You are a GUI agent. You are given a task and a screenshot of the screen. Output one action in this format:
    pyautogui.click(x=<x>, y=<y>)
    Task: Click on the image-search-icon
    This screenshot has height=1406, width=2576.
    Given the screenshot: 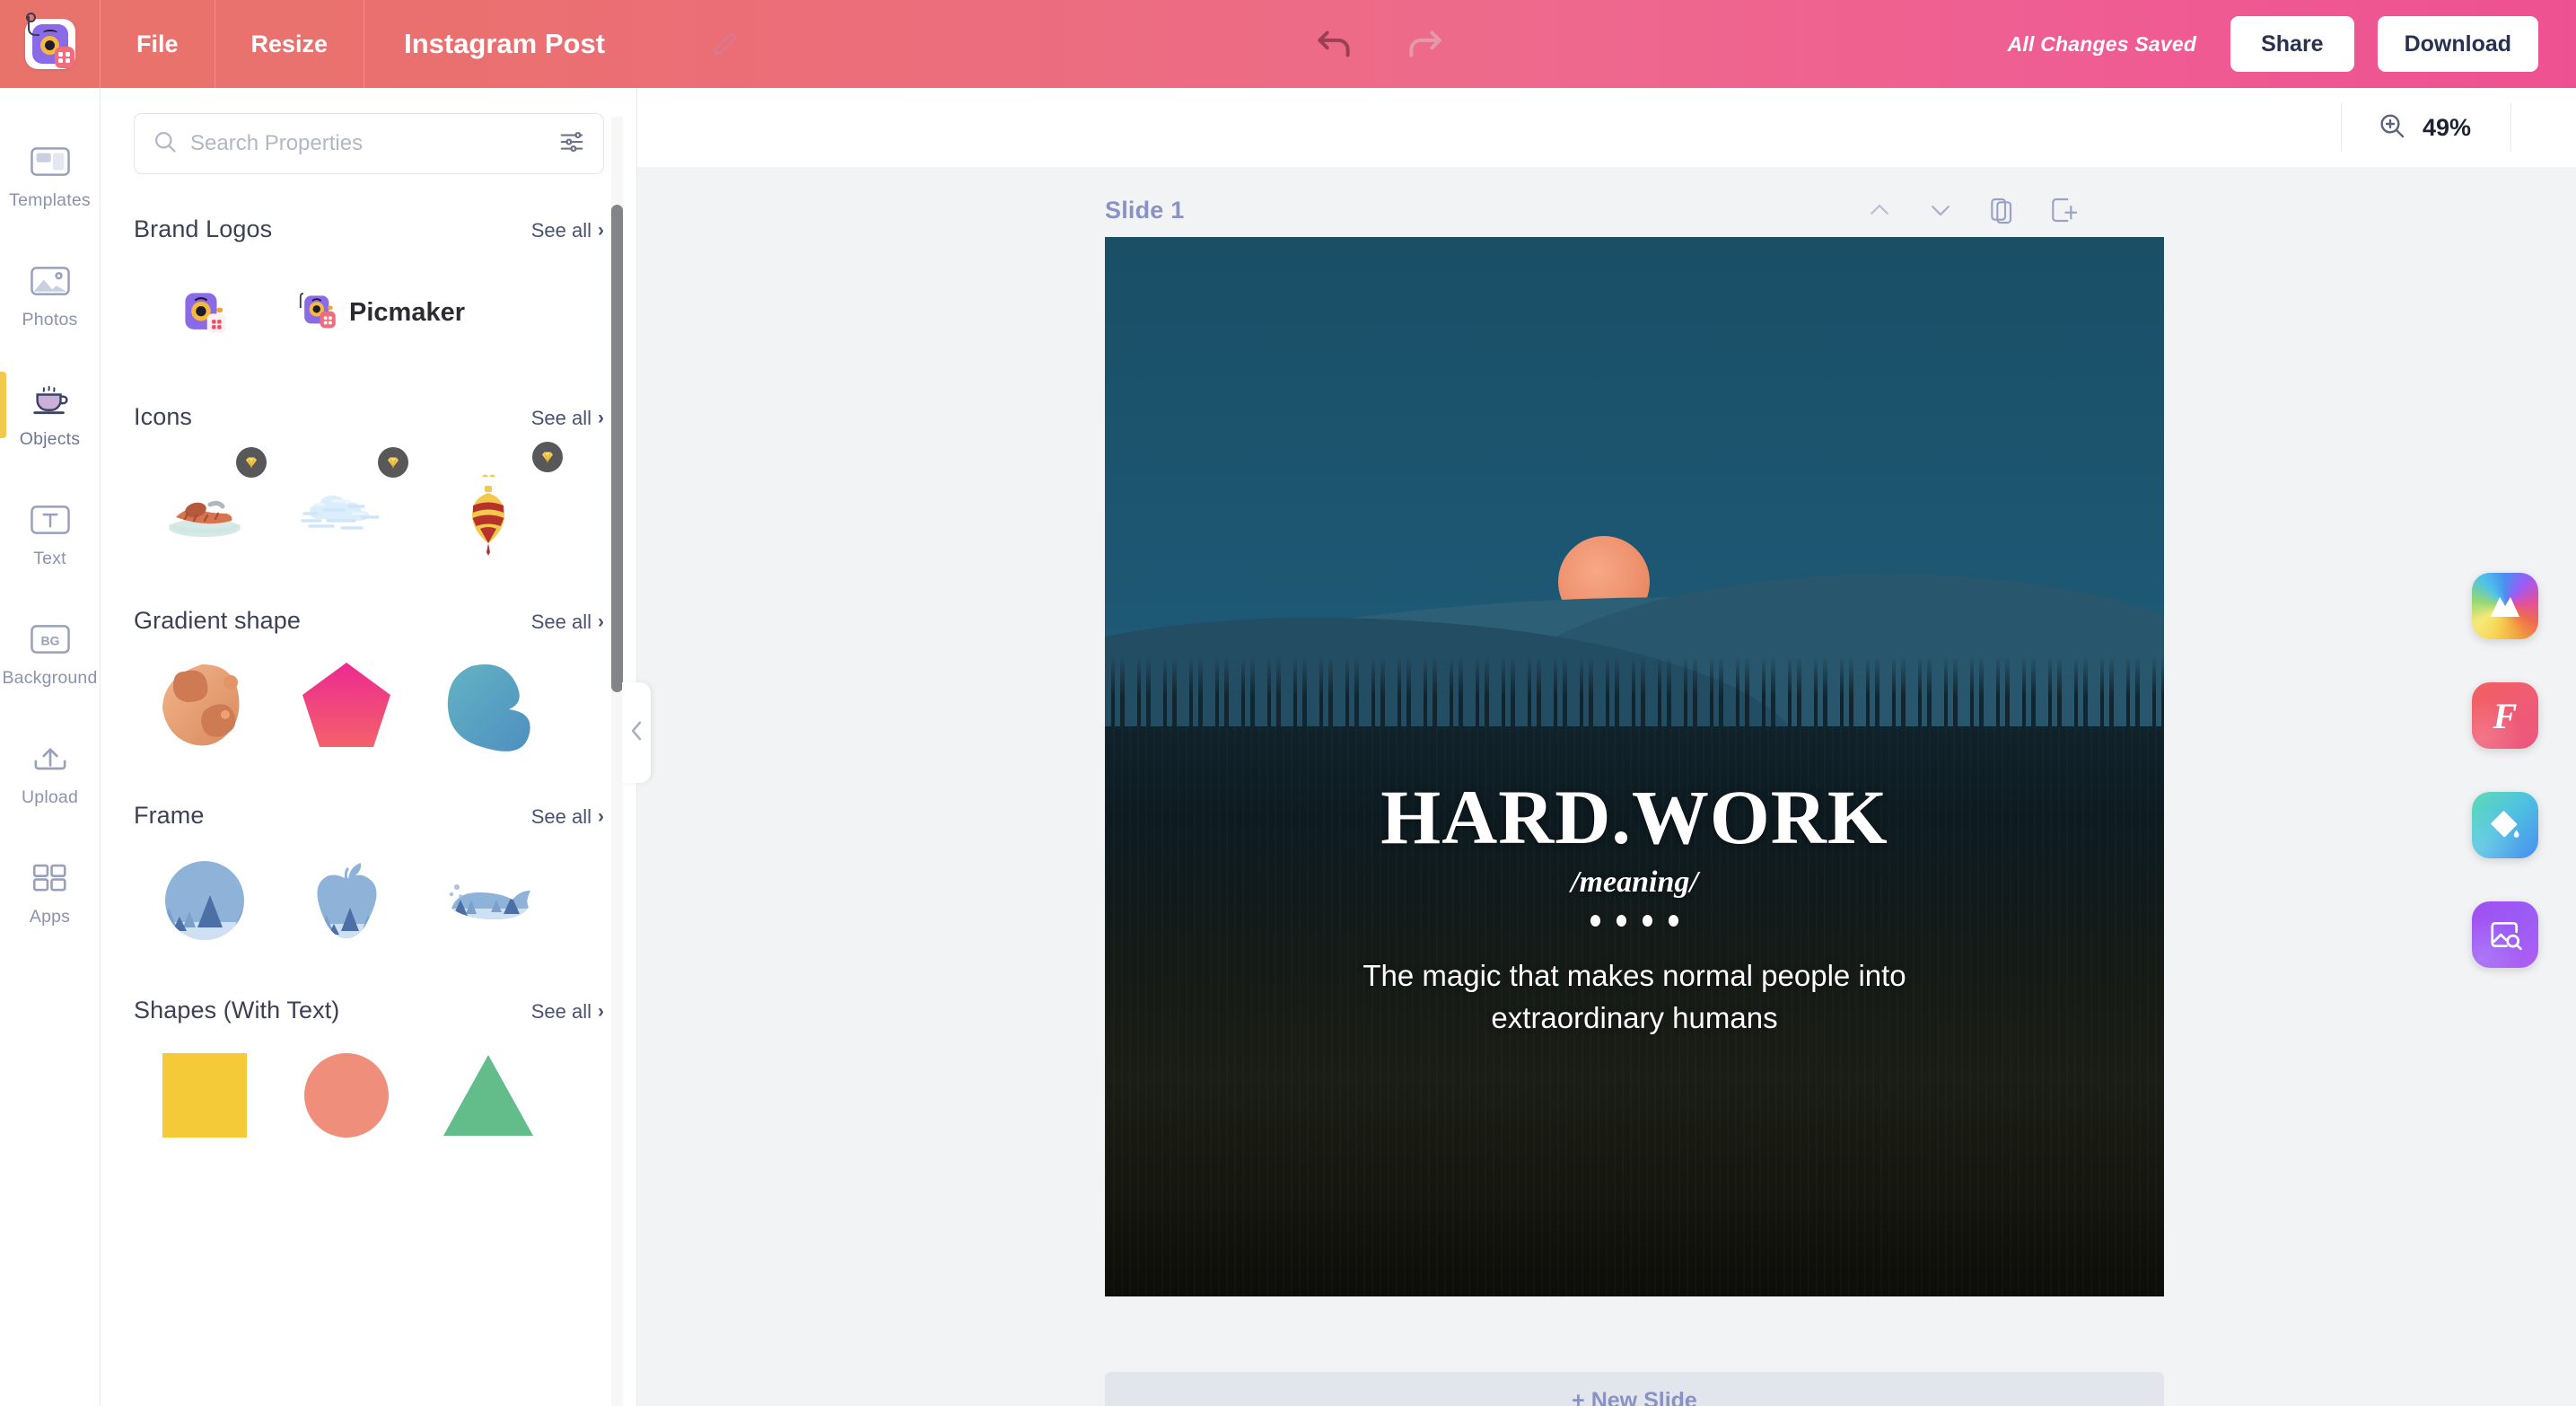 What is the action you would take?
    pyautogui.click(x=2506, y=936)
    